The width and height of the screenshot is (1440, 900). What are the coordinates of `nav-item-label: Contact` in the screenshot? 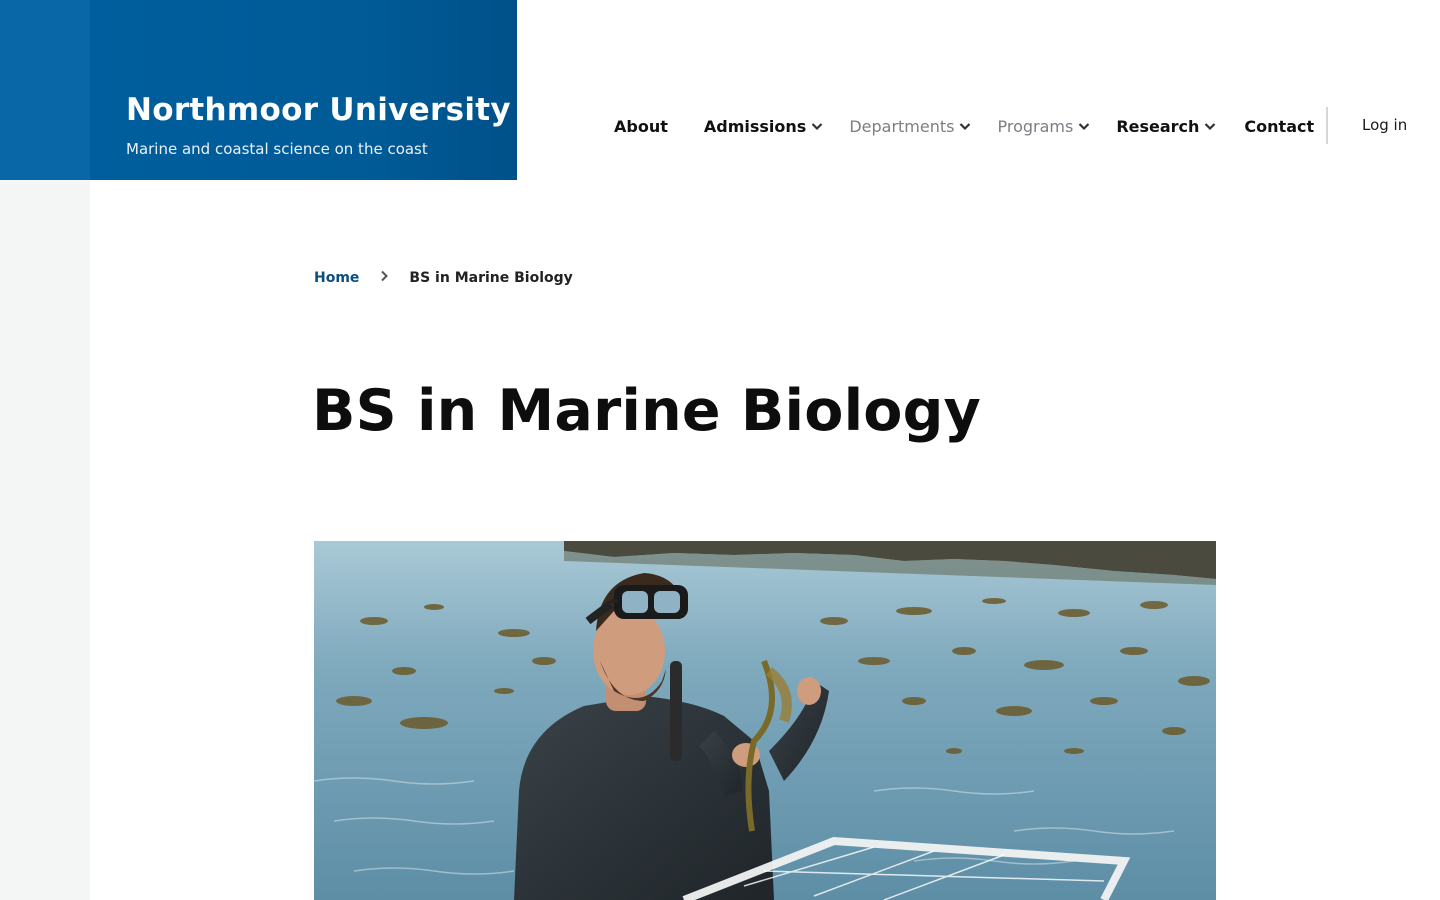 It's located at (1279, 126).